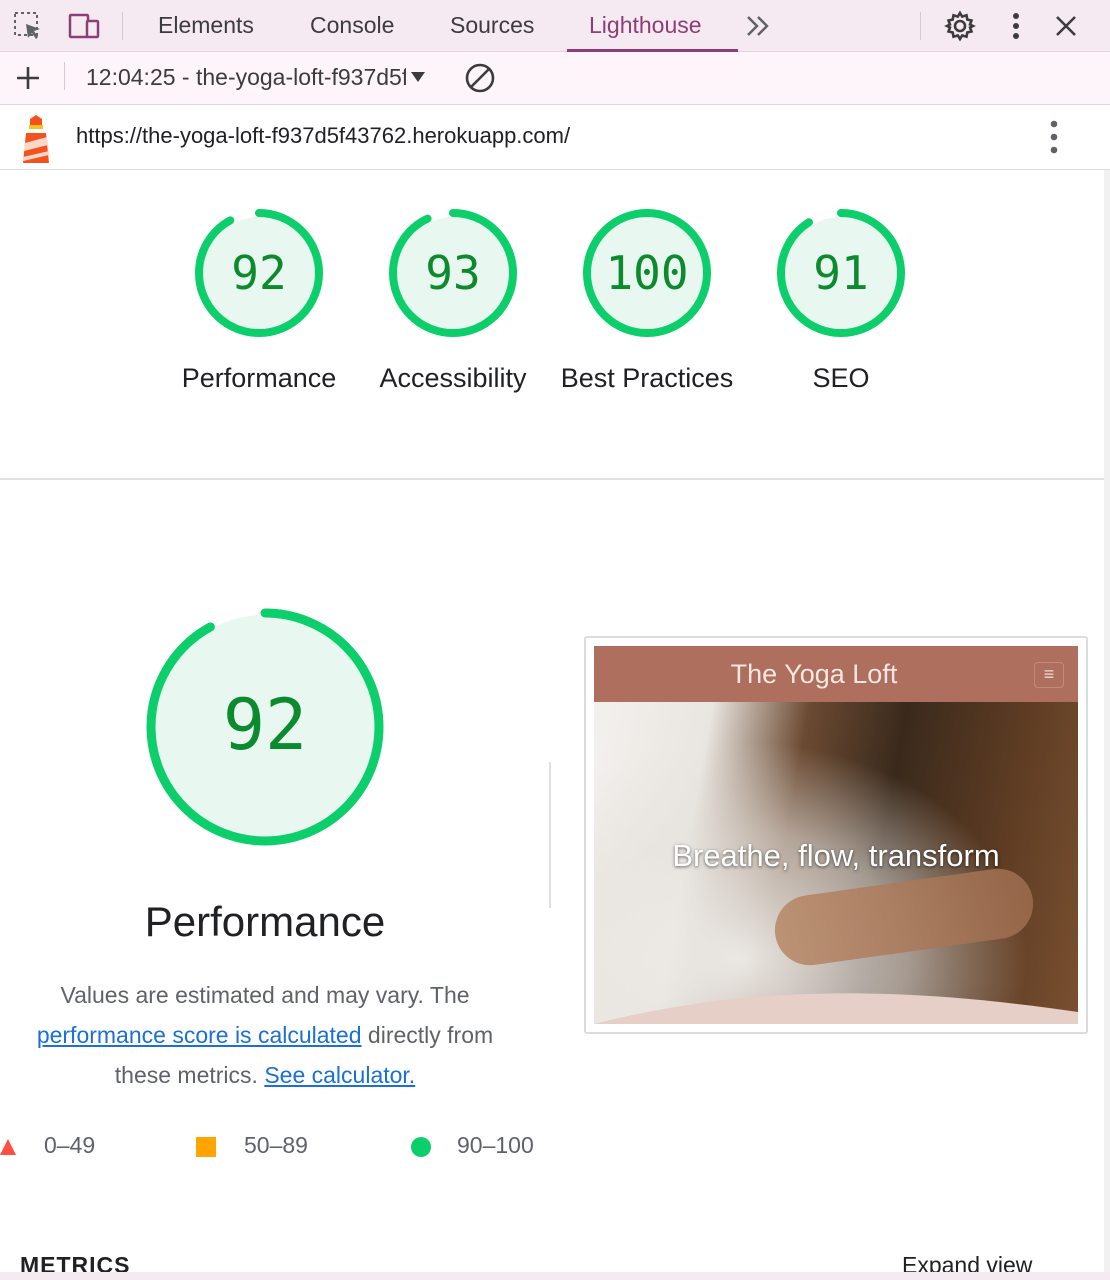  What do you see at coordinates (836, 855) in the screenshot?
I see `screenshot-tagline: Breathe, flow, transform` at bounding box center [836, 855].